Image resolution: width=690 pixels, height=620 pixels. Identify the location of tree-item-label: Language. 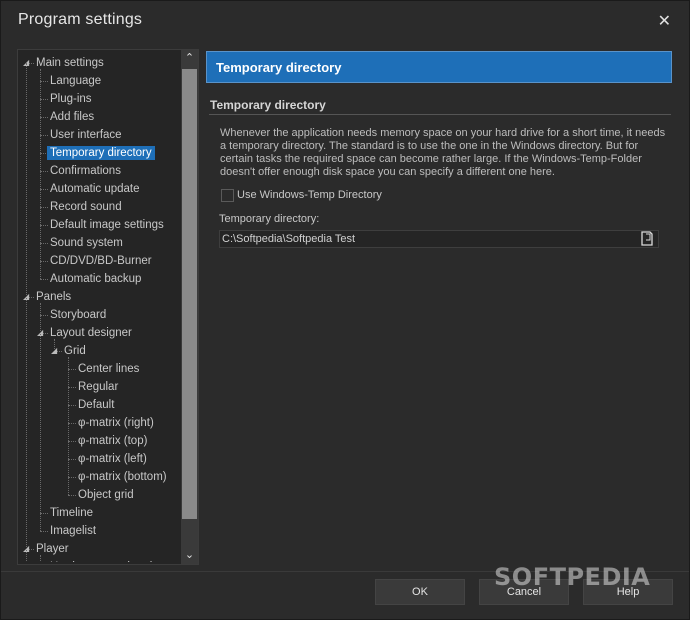
(76, 81).